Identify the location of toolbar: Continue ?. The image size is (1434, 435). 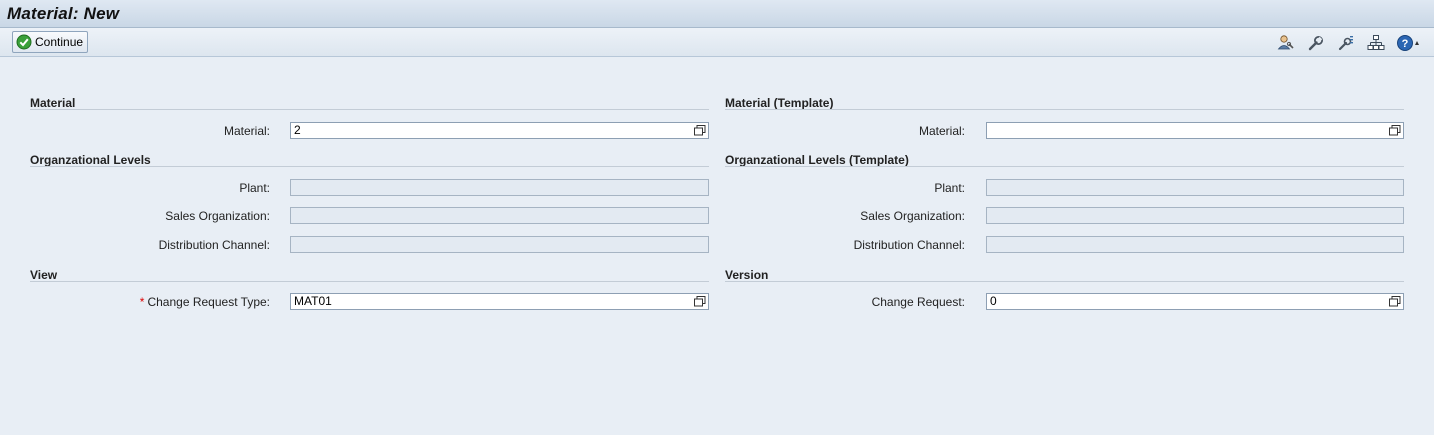
(717, 42).